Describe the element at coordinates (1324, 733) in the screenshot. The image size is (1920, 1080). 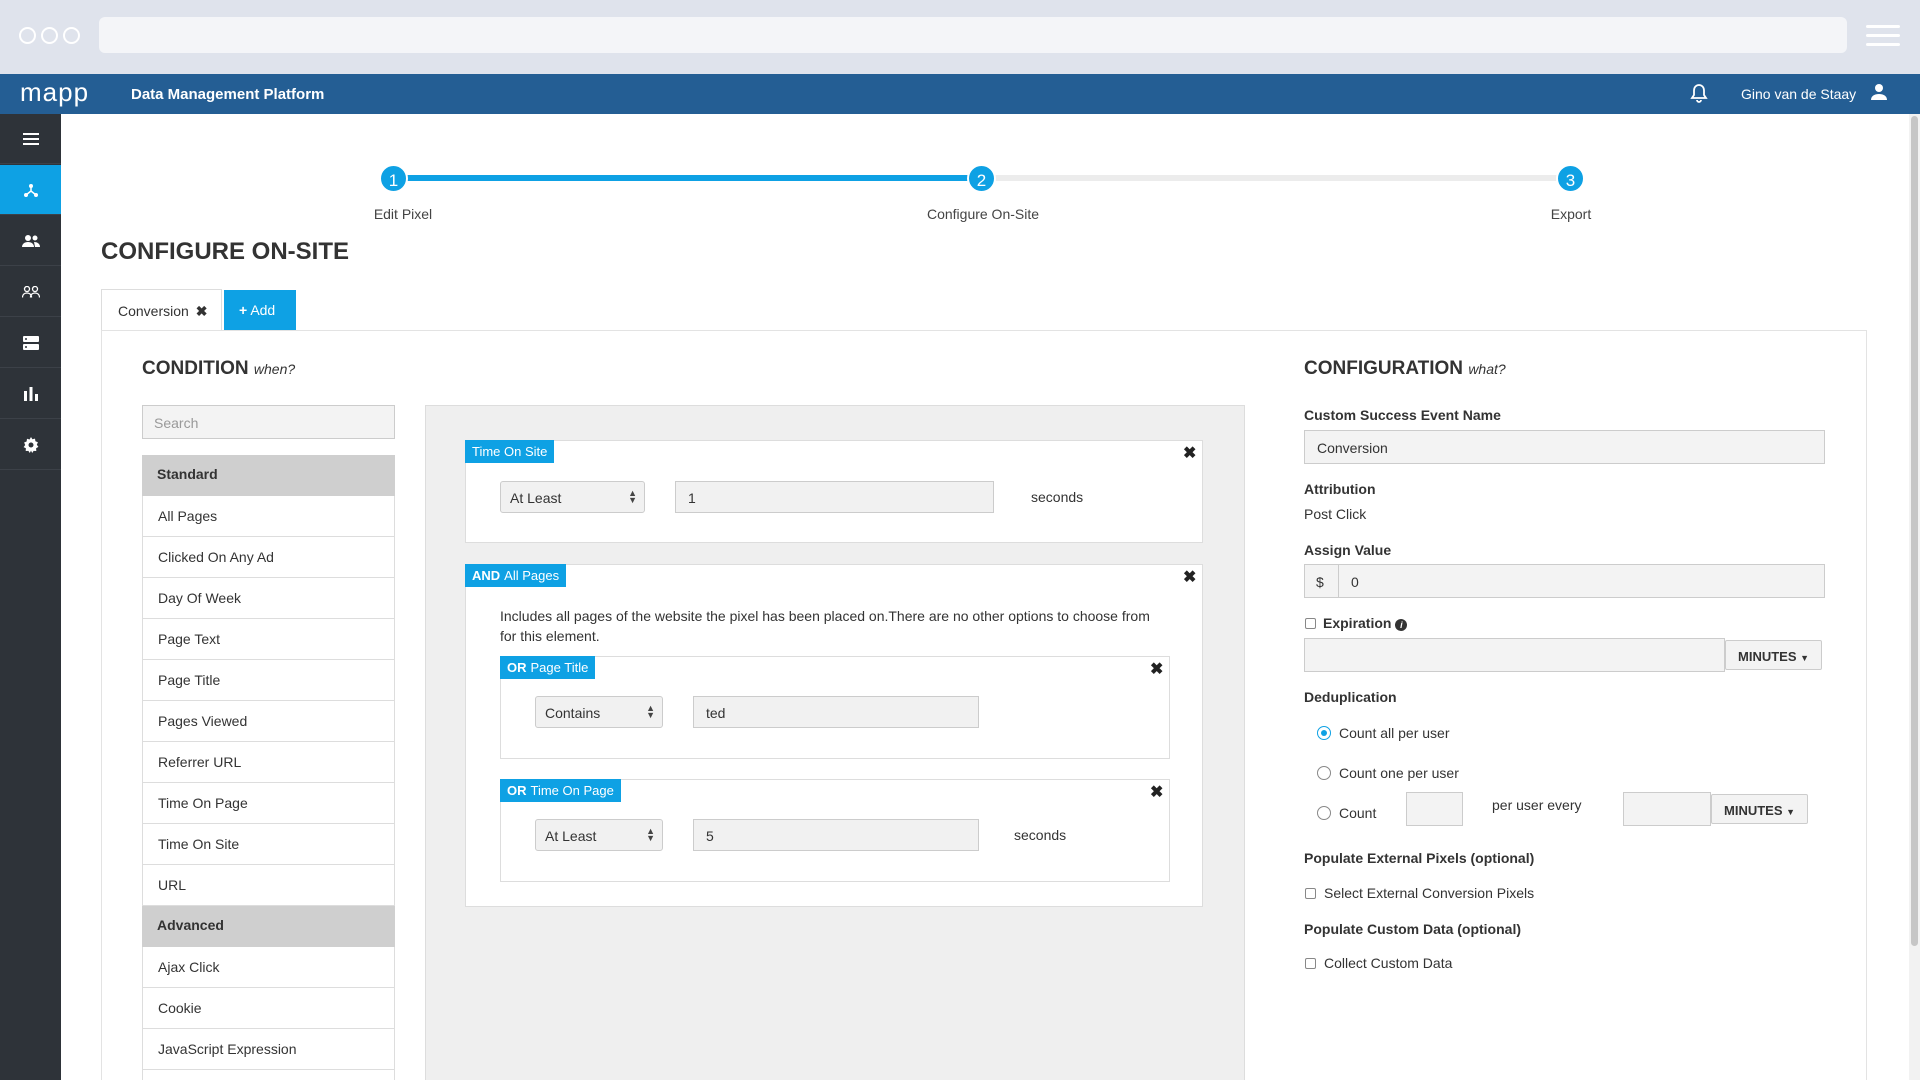
I see `dedup-radio-all` at that location.